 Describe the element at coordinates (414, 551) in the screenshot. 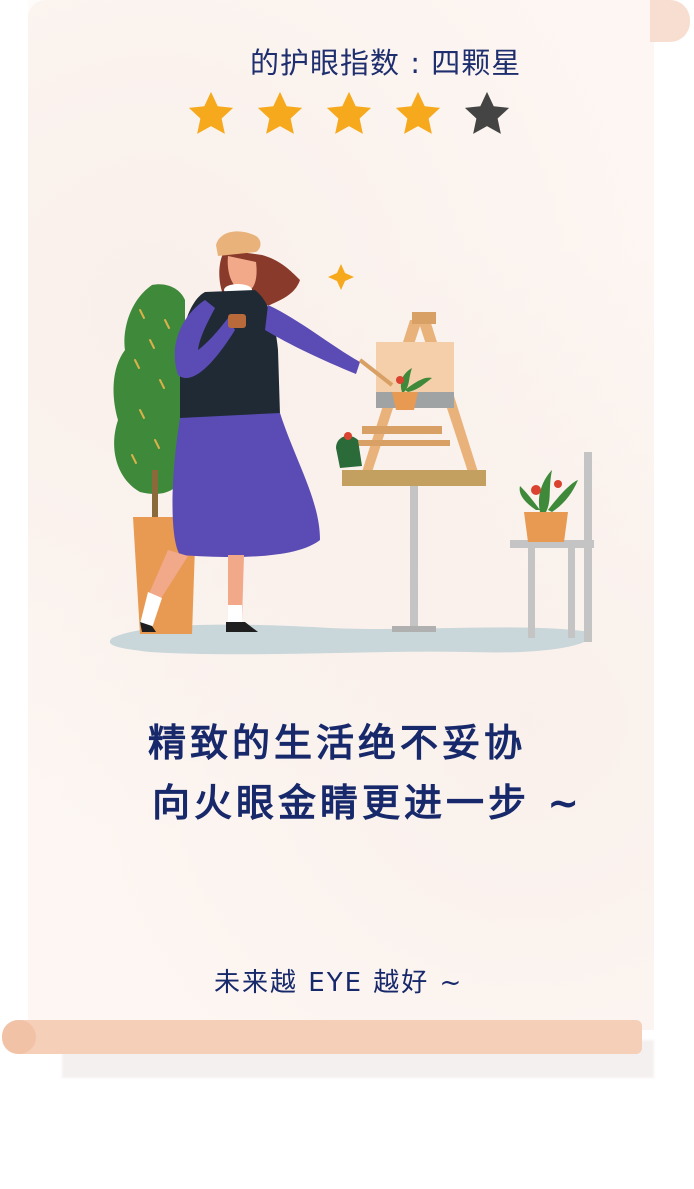

I see `table` at that location.